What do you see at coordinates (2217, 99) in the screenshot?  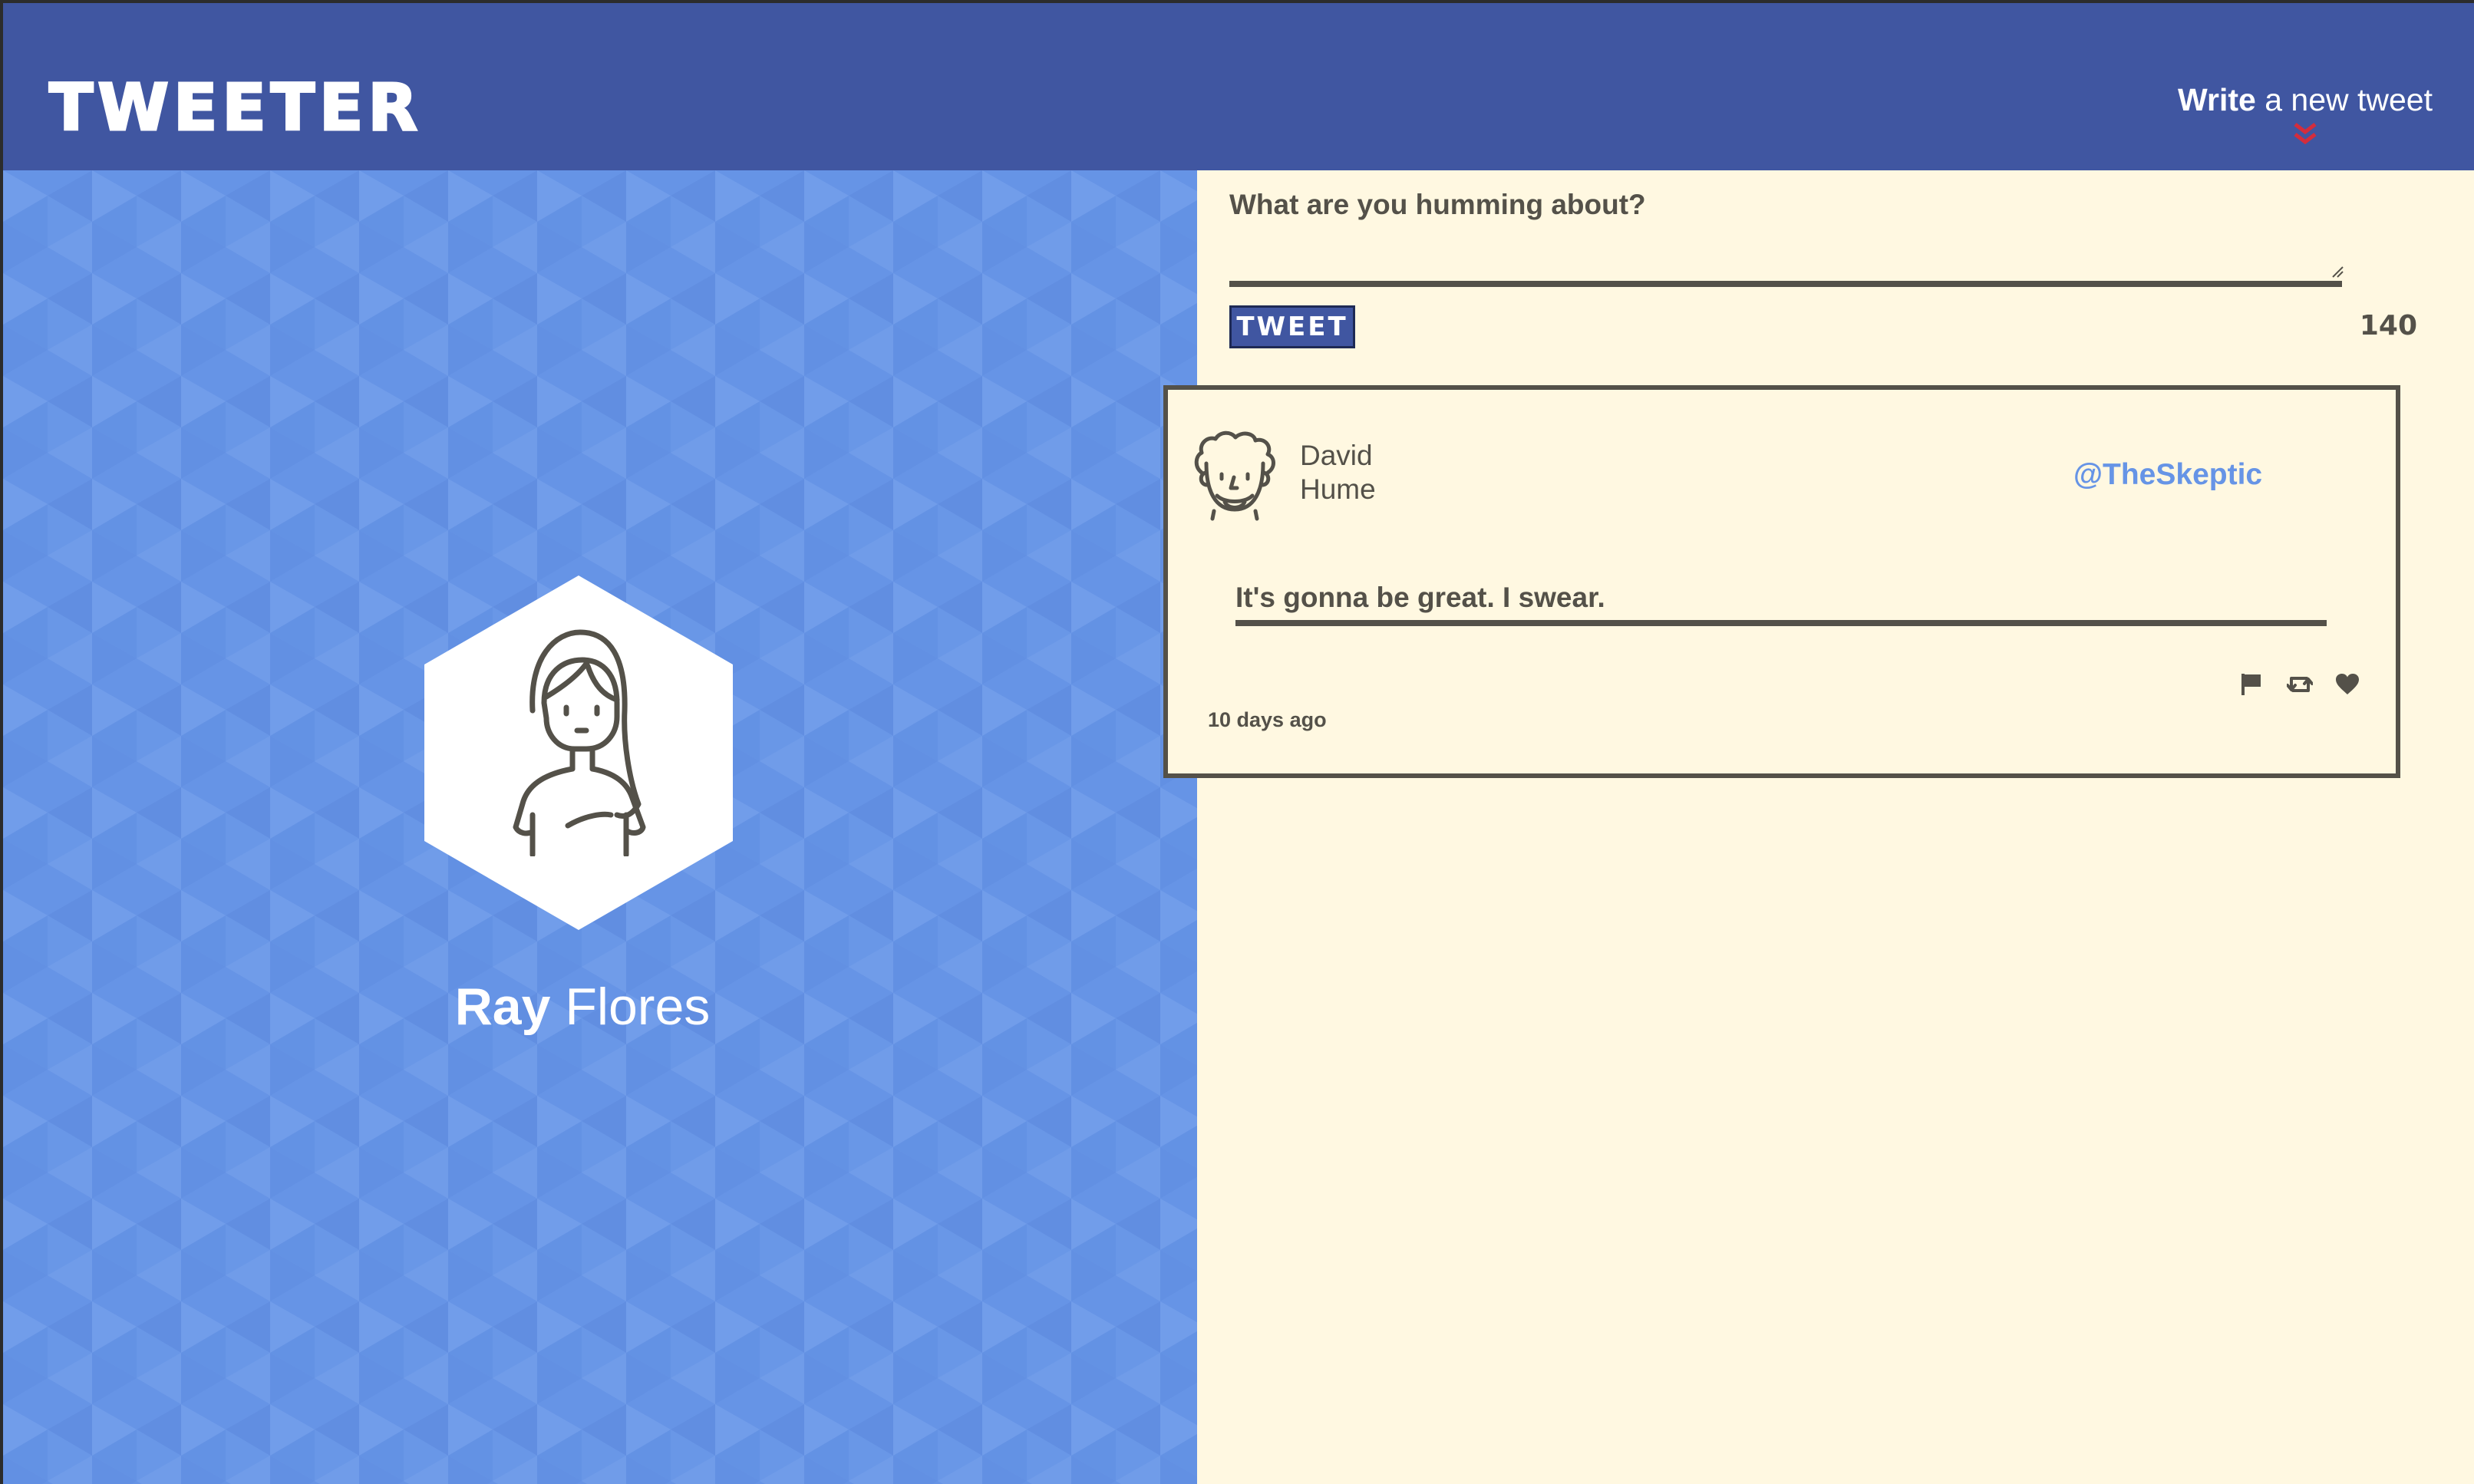 I see `write-new-tweet-bold: Write` at bounding box center [2217, 99].